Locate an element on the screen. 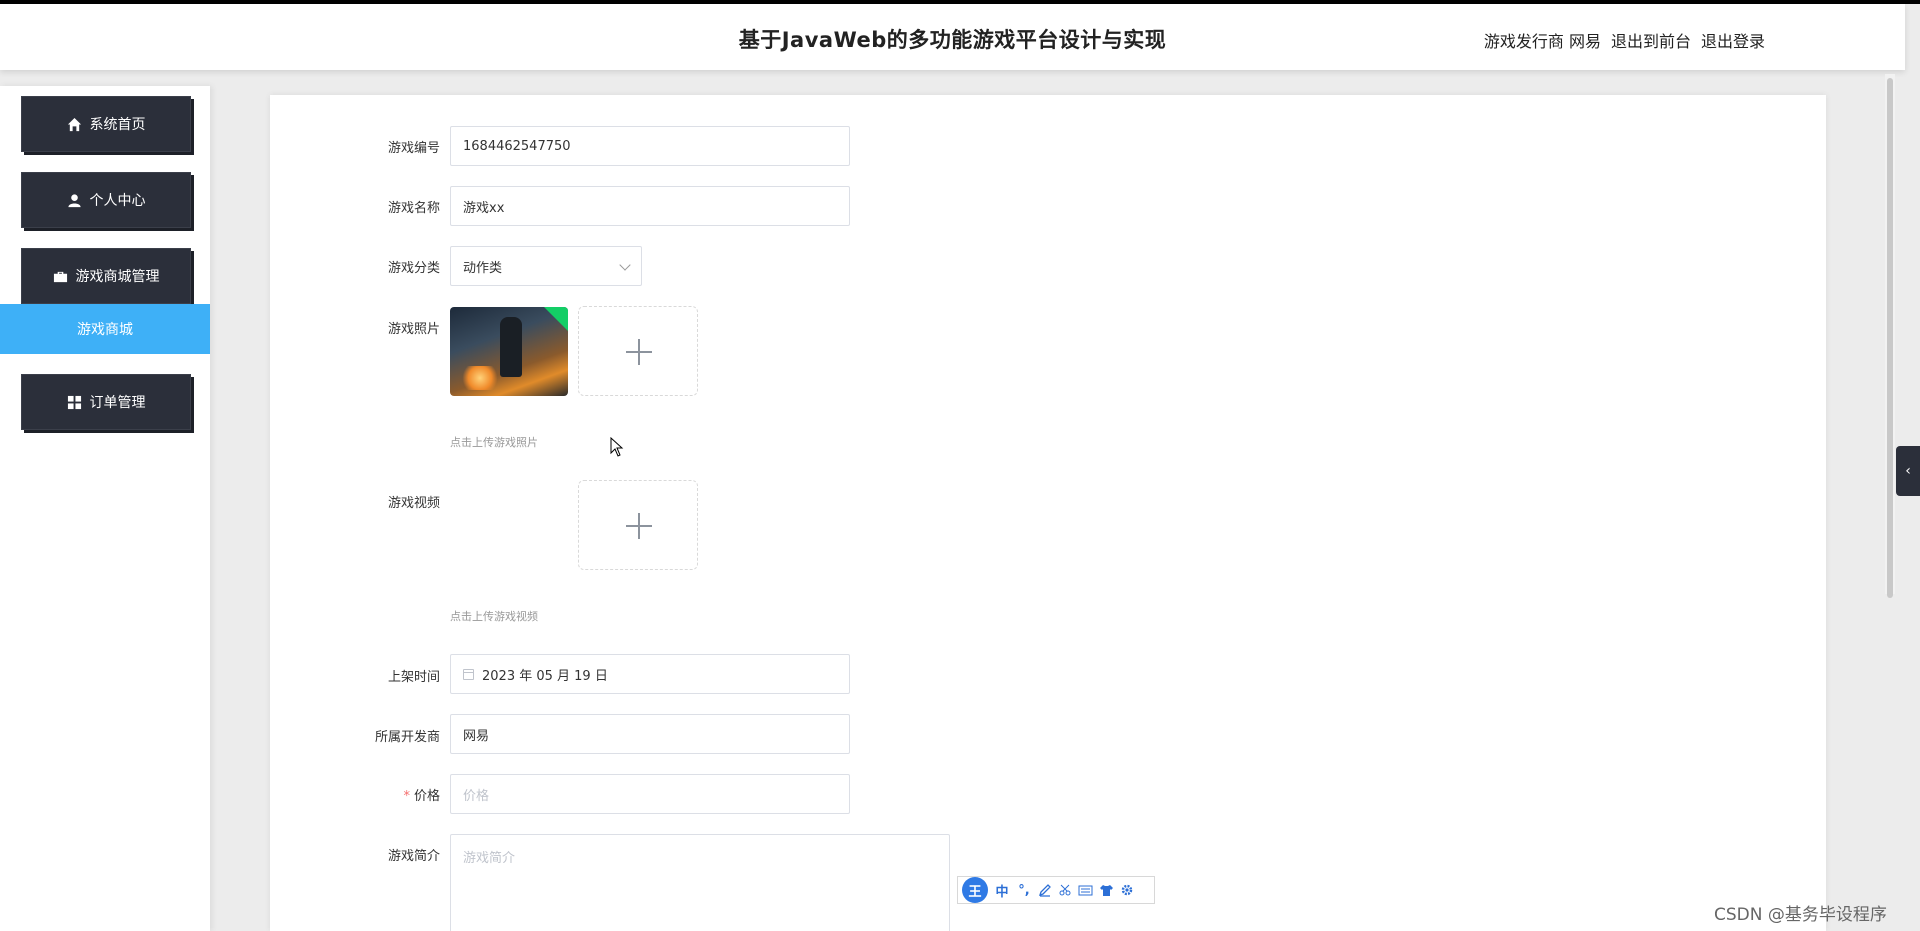 This screenshot has height=931, width=1920. video-upload-button is located at coordinates (638, 525).